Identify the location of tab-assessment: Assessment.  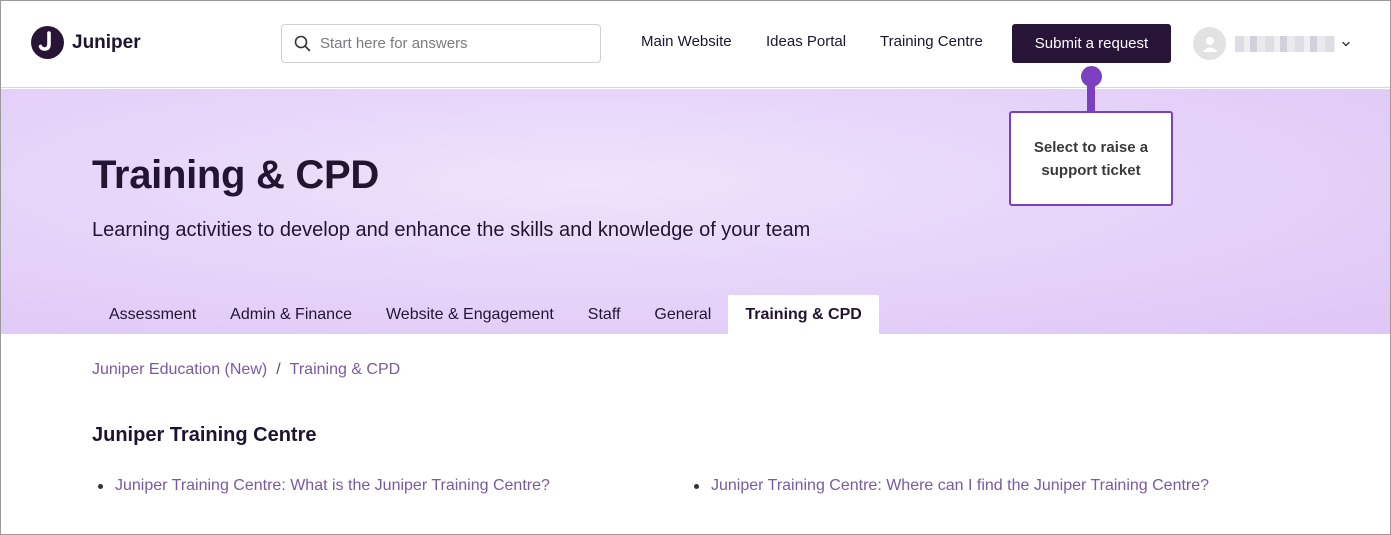
(152, 314).